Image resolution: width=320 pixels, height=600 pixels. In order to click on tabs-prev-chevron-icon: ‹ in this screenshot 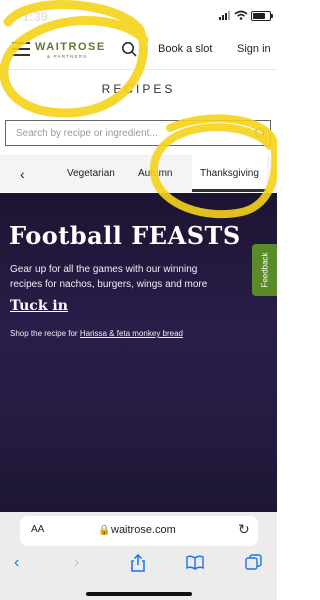, I will do `click(22, 174)`.